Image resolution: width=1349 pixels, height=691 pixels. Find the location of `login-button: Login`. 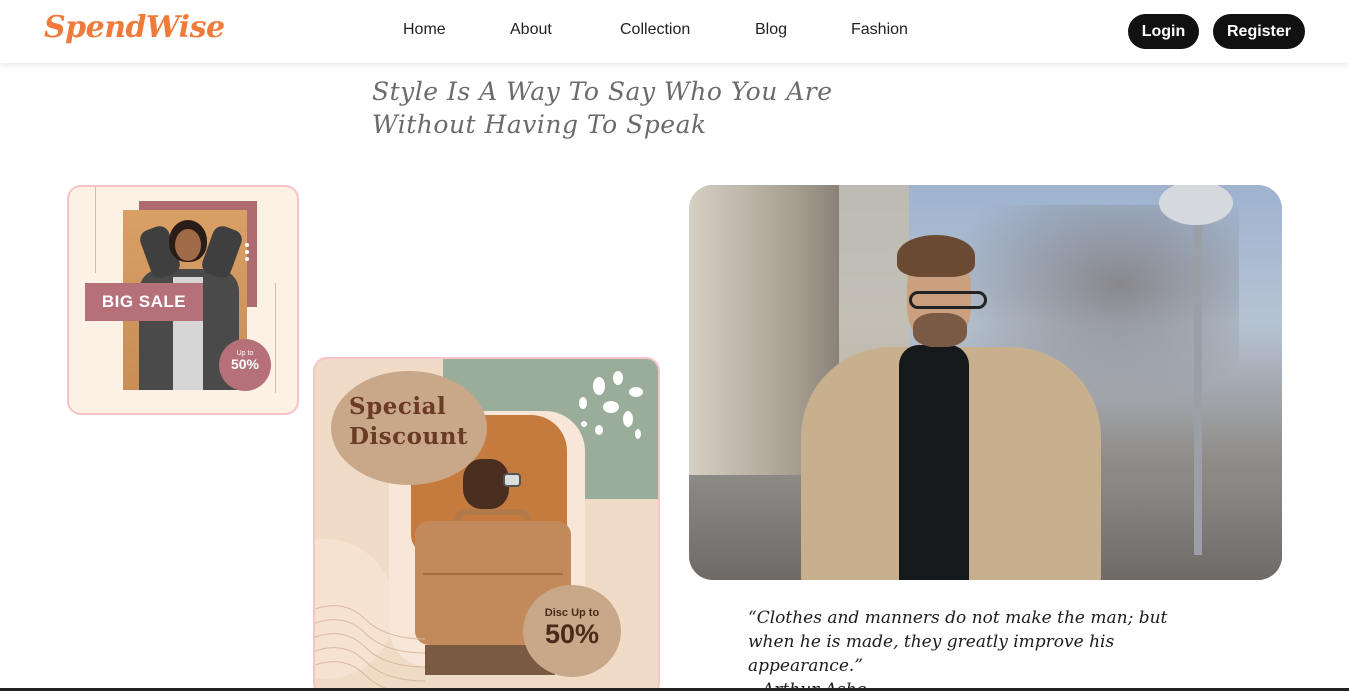

login-button: Login is located at coordinates (1163, 31).